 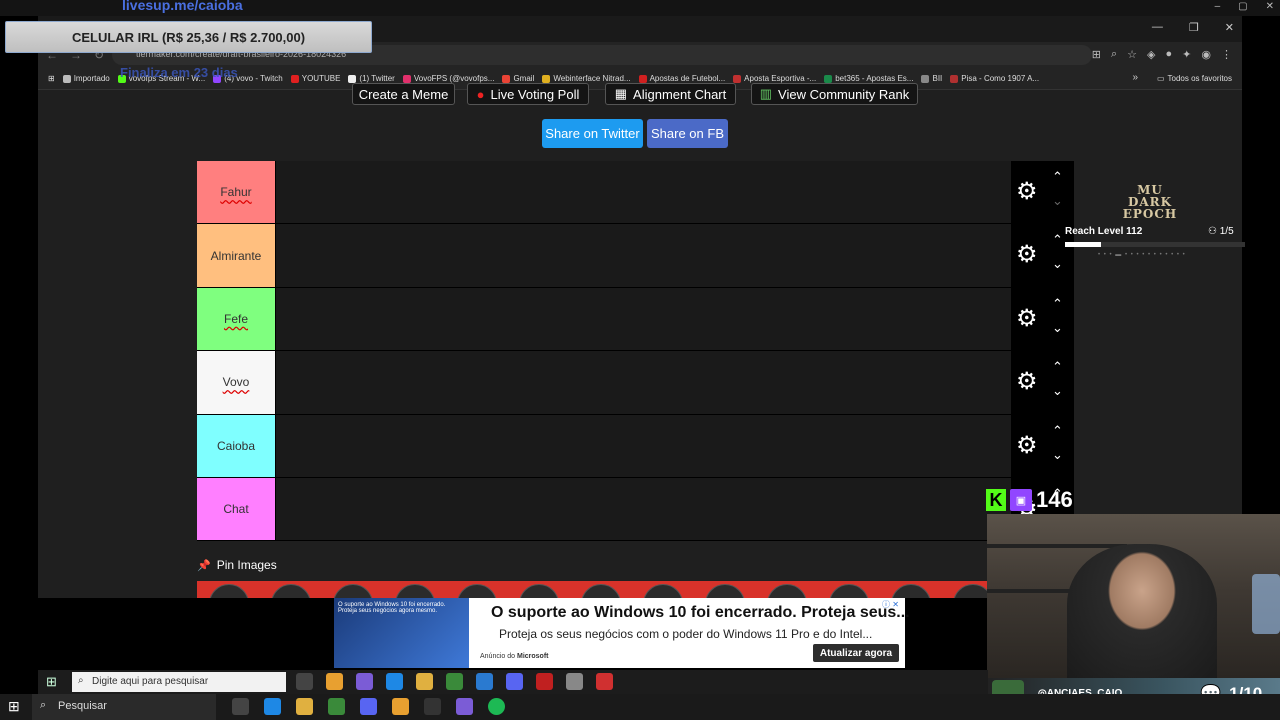 What do you see at coordinates (484, 681) in the screenshot?
I see `mail-icon` at bounding box center [484, 681].